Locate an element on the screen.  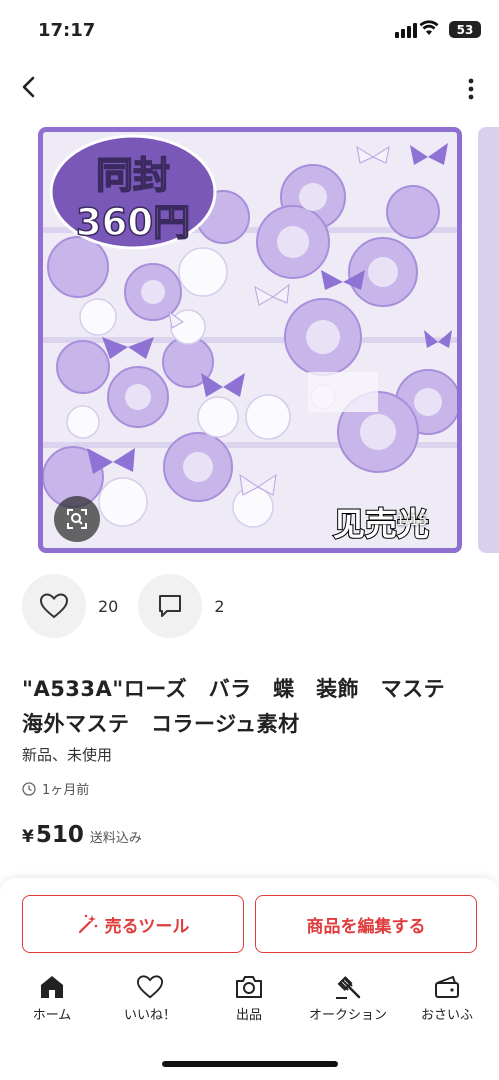
currency-symbol: ¥ is located at coordinates (28, 837).